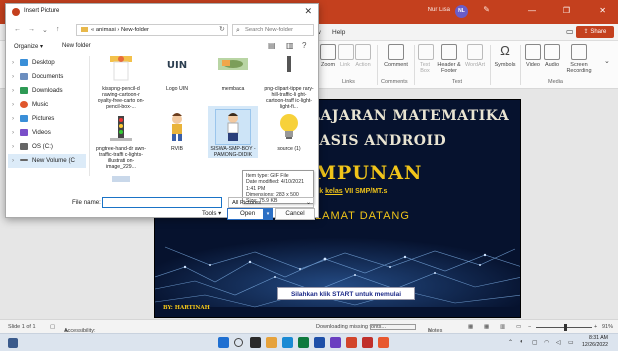 Image resolution: width=618 pixels, height=351 pixels. I want to click on address-path: « animasi › New-folder, so click(120, 30).